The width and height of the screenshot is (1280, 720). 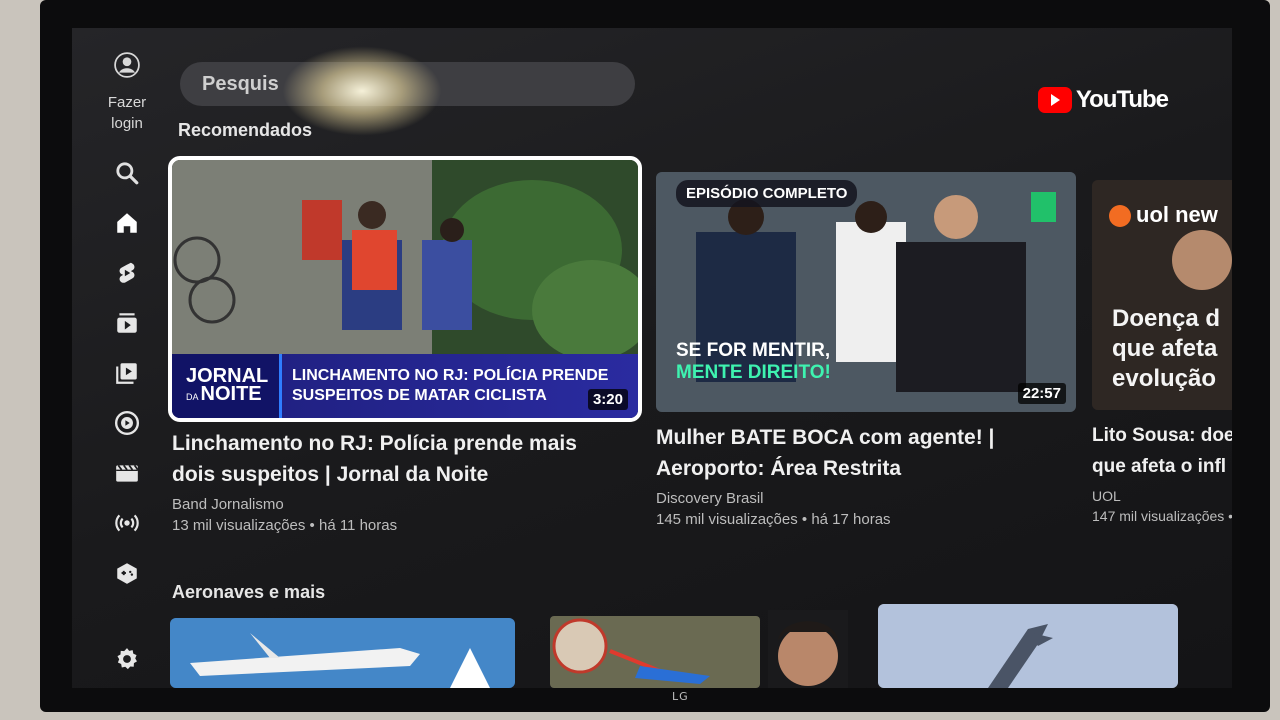 What do you see at coordinates (753, 372) in the screenshot?
I see `thumbnail-overlay-line2: MENTE DIREITO!` at bounding box center [753, 372].